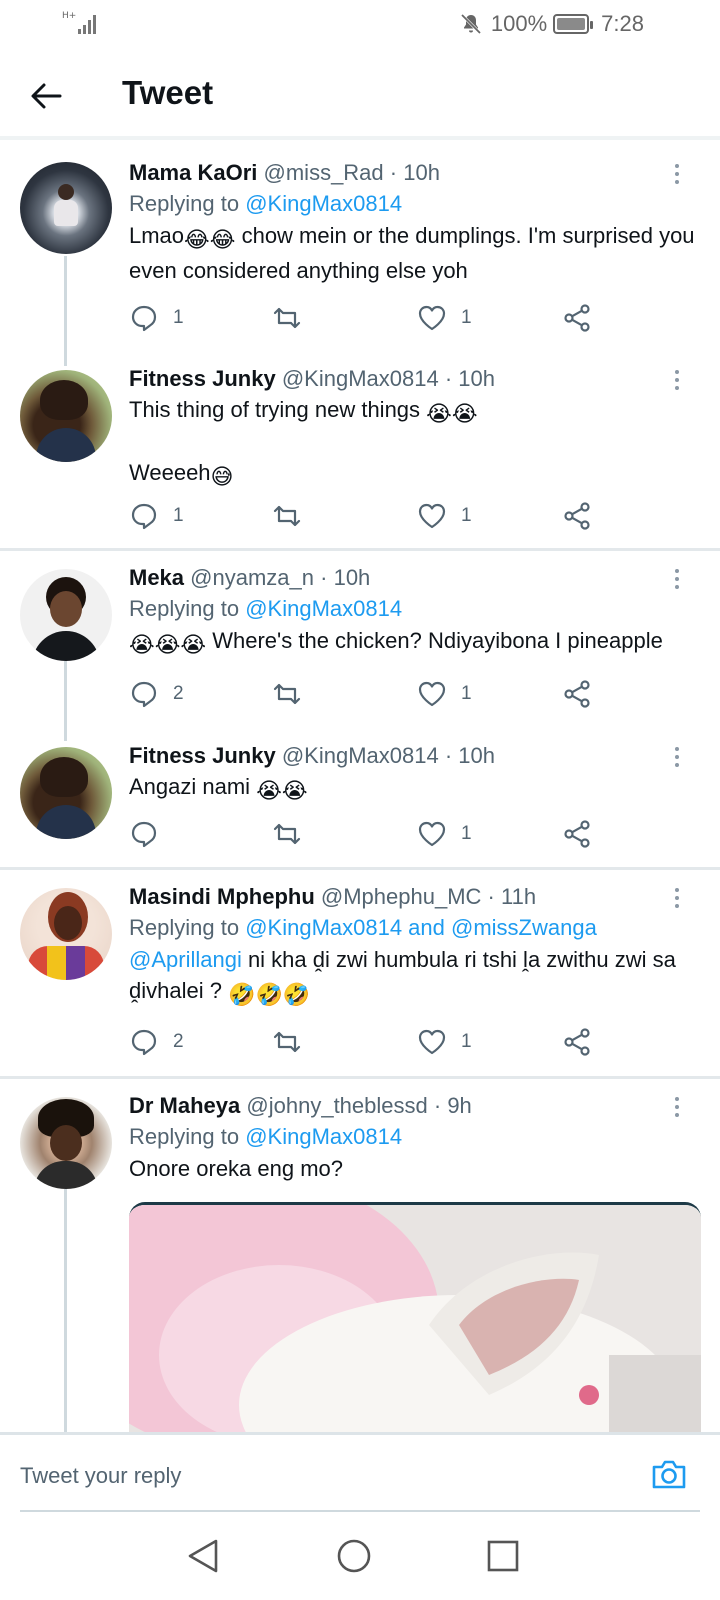 The height and width of the screenshot is (1600, 720). I want to click on pet-photo, so click(415, 1318).